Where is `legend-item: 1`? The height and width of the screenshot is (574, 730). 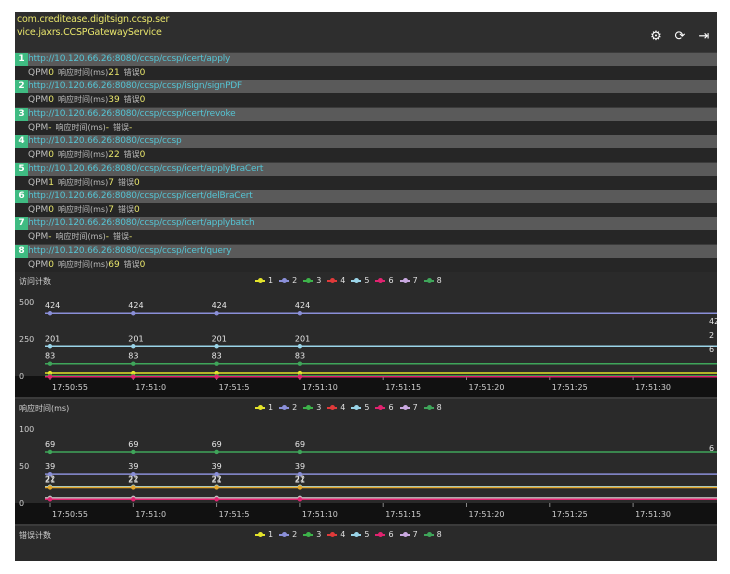
legend-item: 1 is located at coordinates (264, 534).